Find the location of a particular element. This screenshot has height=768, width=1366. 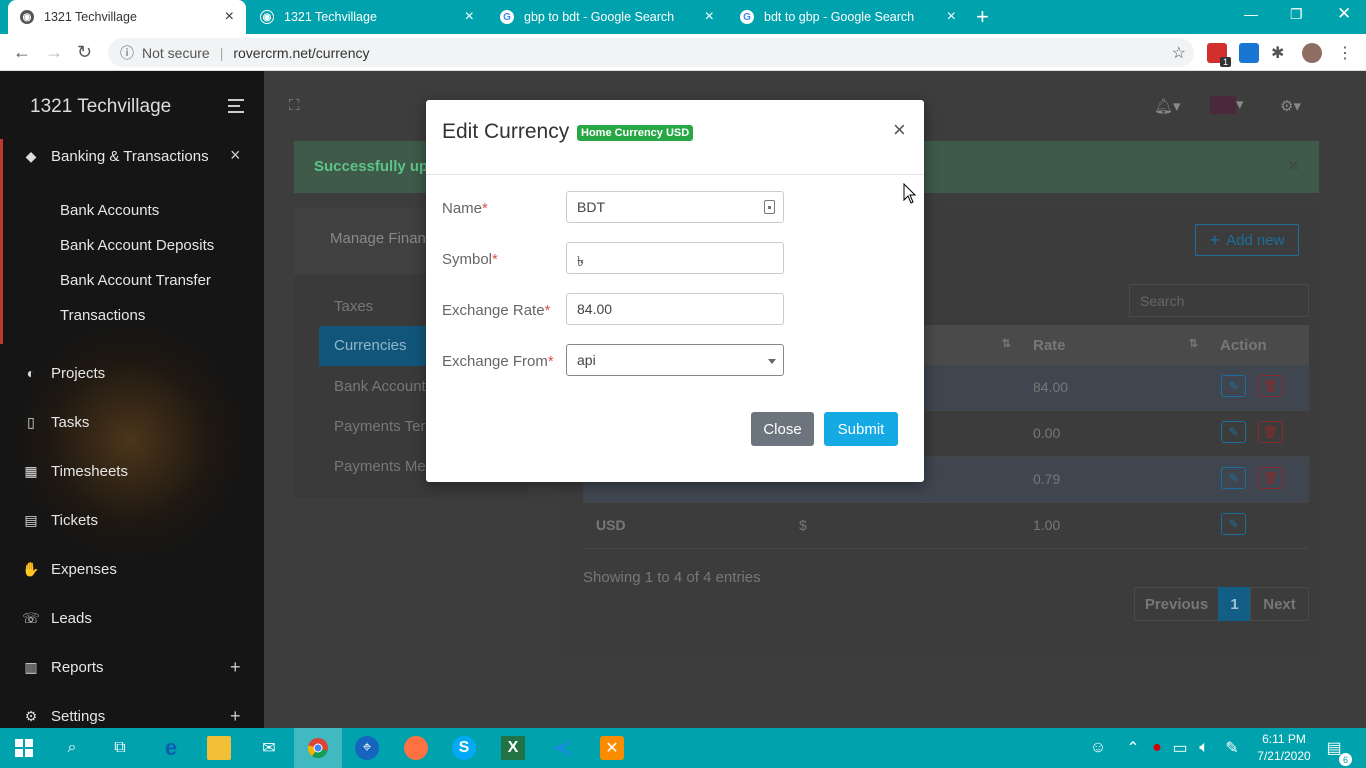

system-clock: 6:11 PM 7/21/2020 is located at coordinates (1284, 748).